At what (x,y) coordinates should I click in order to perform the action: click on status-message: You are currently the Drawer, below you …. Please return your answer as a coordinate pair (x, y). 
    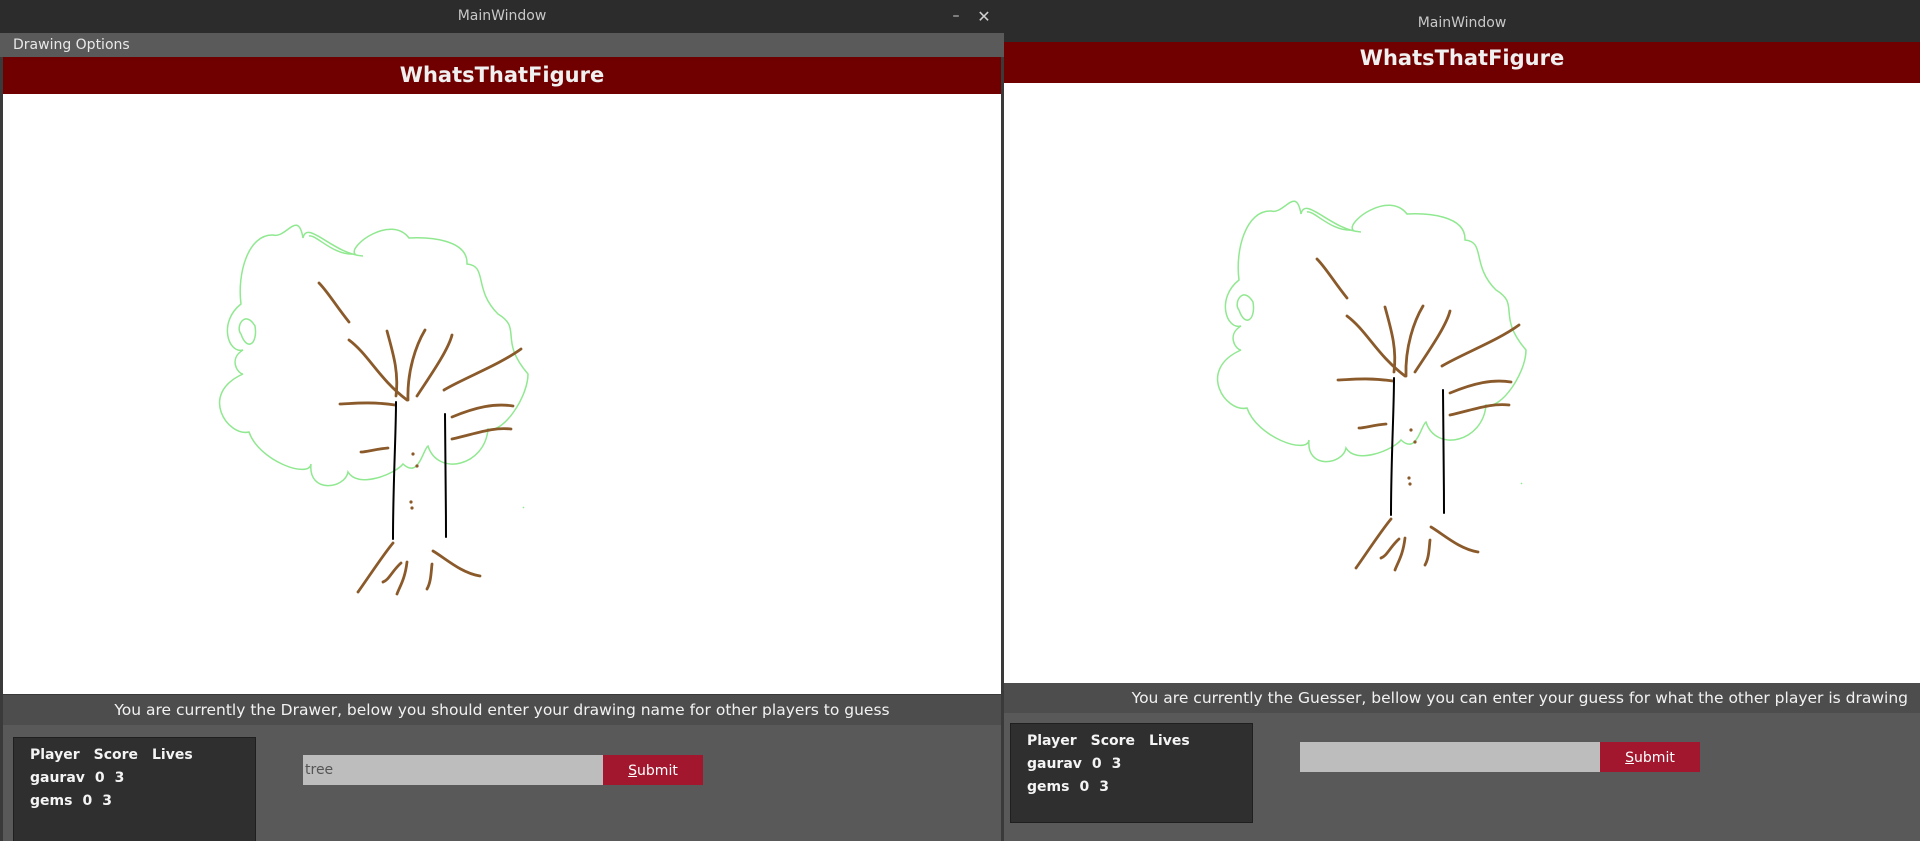
    Looking at the image, I should click on (502, 710).